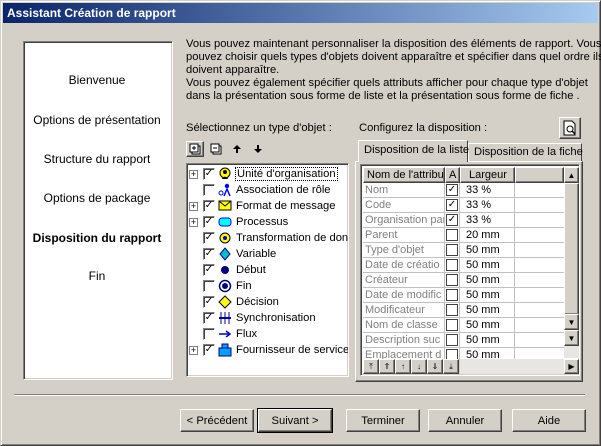 The height and width of the screenshot is (446, 601). I want to click on scroll-up-button: ▲, so click(571, 175).